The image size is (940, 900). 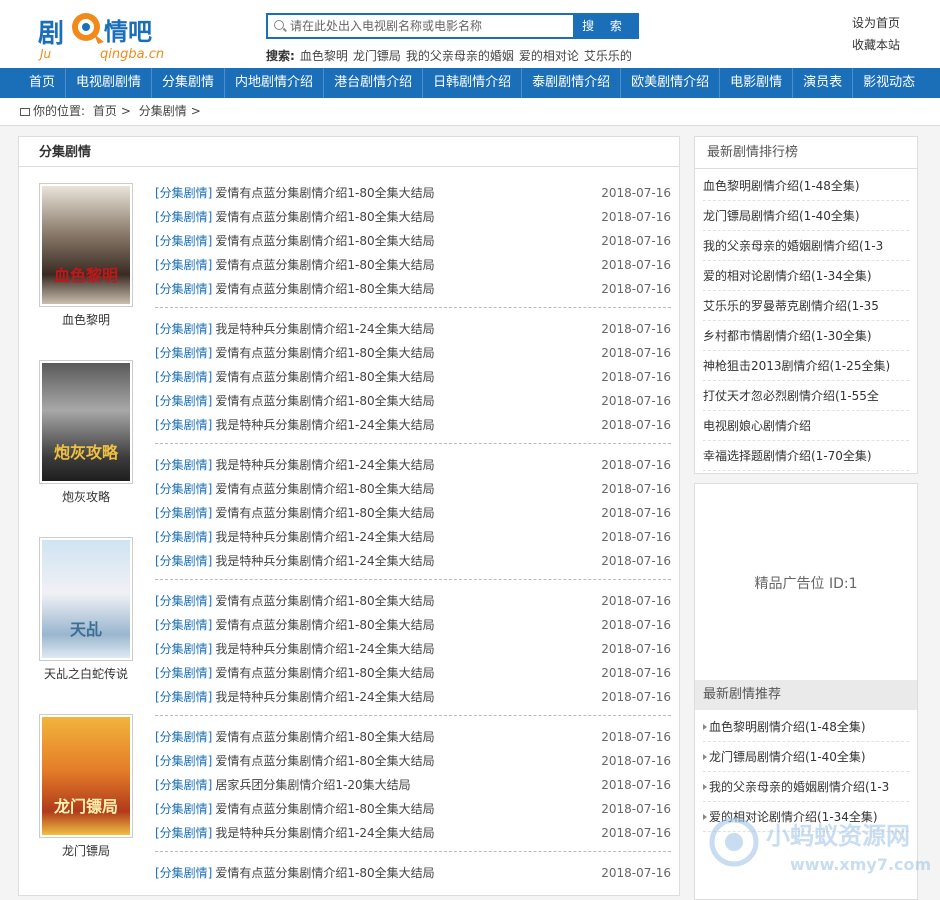 I want to click on poster-caption: 天乩之白蛇传说, so click(x=86, y=673).